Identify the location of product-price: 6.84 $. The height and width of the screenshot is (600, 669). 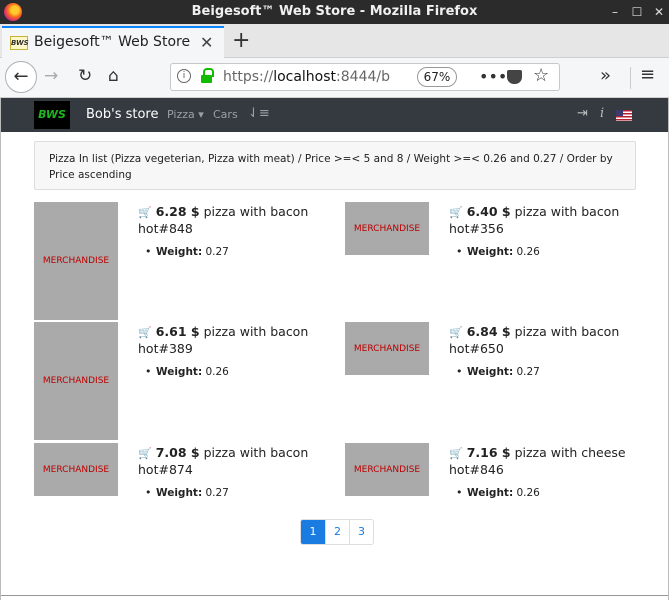
(488, 331).